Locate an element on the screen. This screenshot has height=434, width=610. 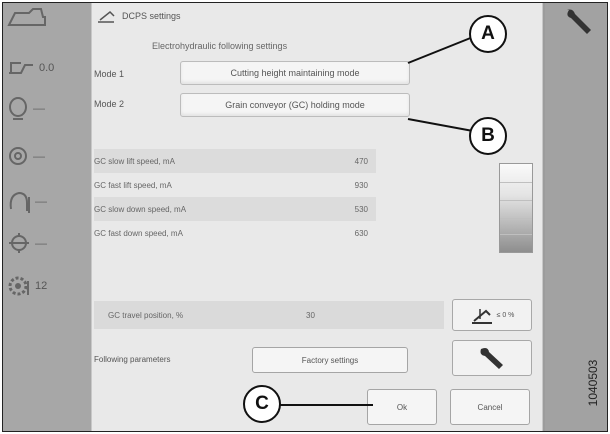
cancel-button: Cancel is located at coordinates (490, 407).